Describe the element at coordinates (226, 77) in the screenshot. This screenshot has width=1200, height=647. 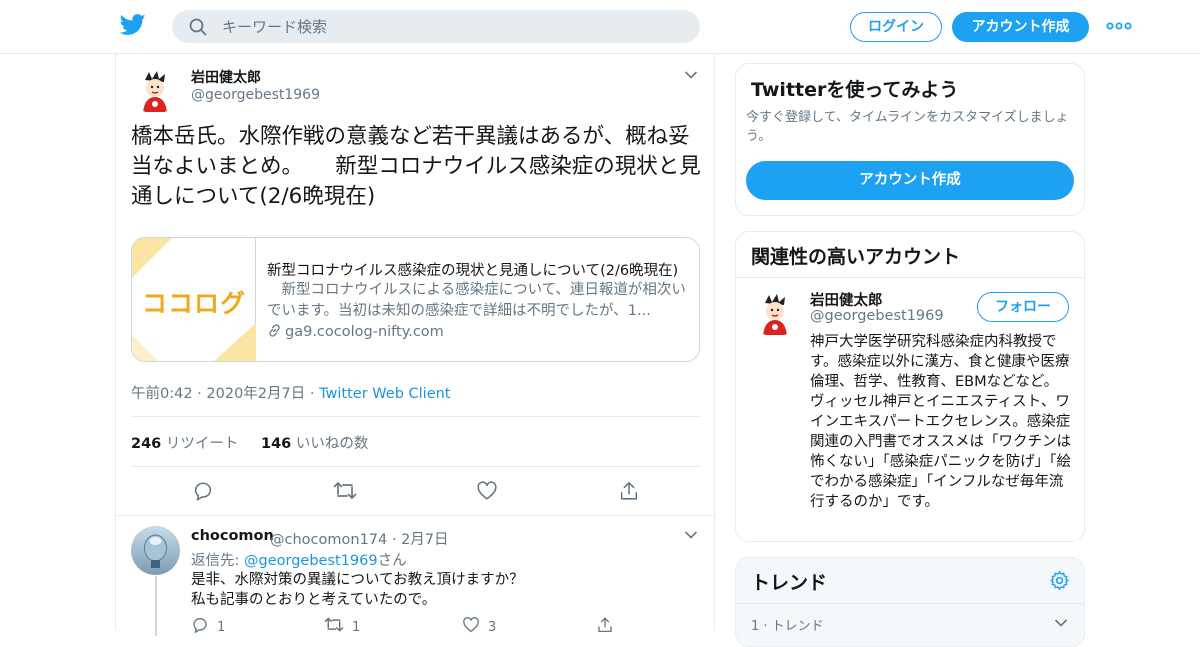
I see `author-name: 岩田健太郎` at that location.